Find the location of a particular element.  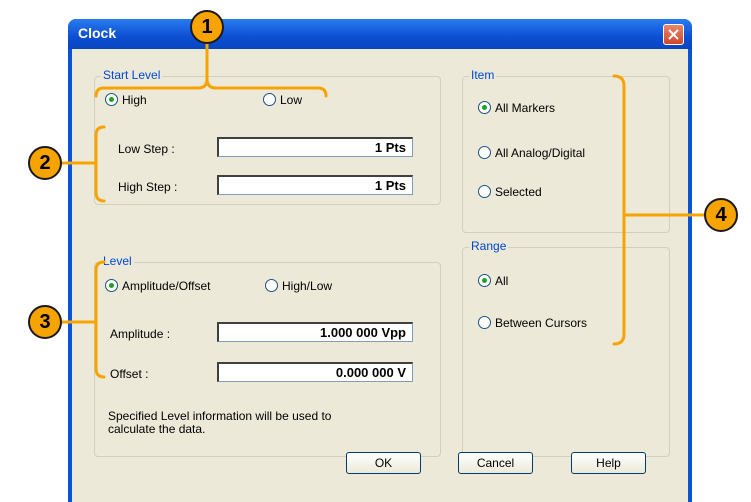

callout-2: 2 is located at coordinates (45, 163).